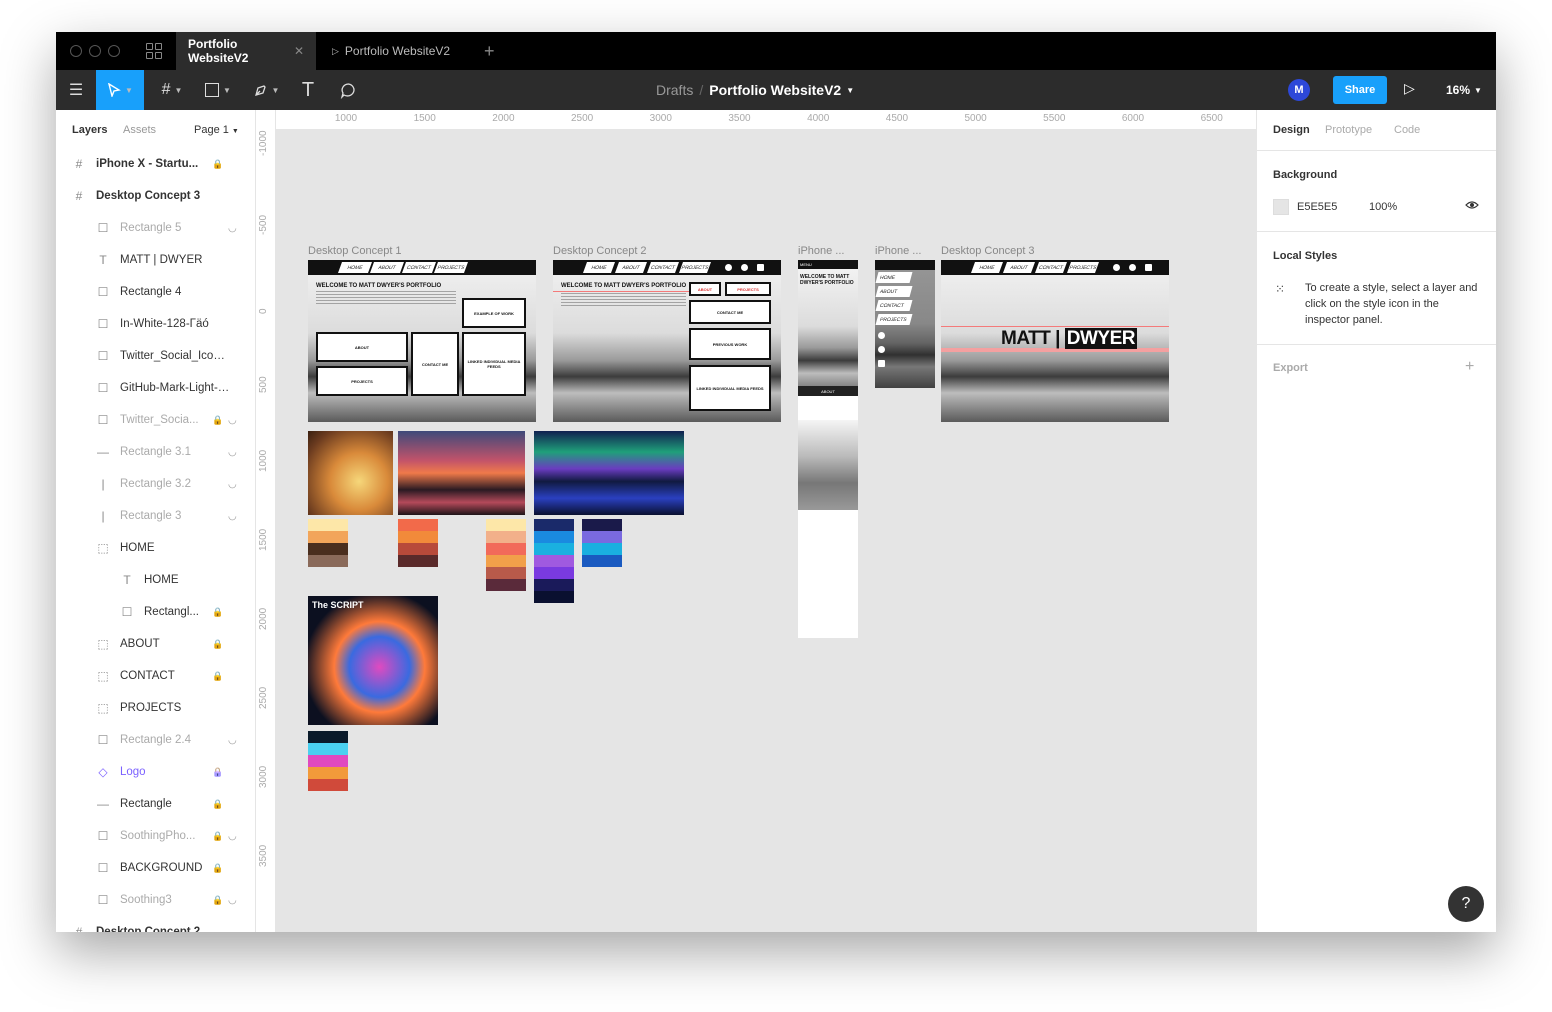 The width and height of the screenshot is (1552, 1012). Describe the element at coordinates (266, 90) in the screenshot. I see `pen-tool-button: ▼` at that location.